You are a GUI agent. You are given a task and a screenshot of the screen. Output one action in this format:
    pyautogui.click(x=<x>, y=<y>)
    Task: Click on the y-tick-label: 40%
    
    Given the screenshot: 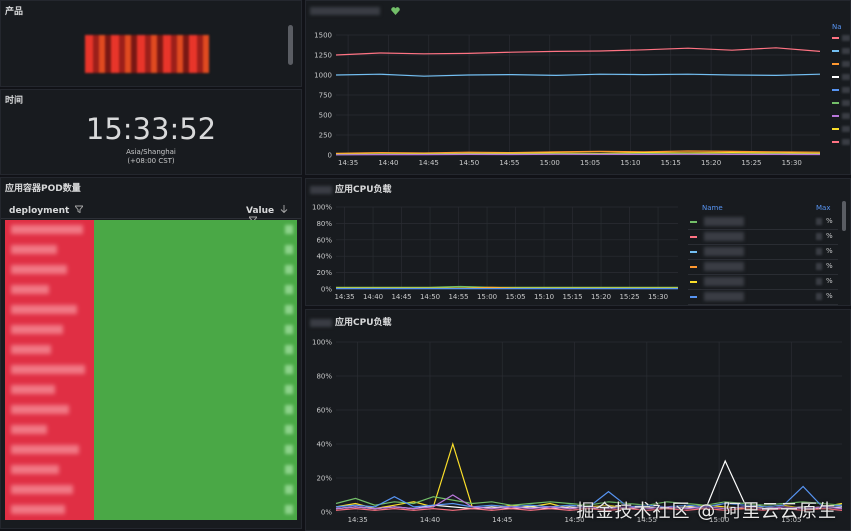 What is the action you would take?
    pyautogui.click(x=324, y=445)
    